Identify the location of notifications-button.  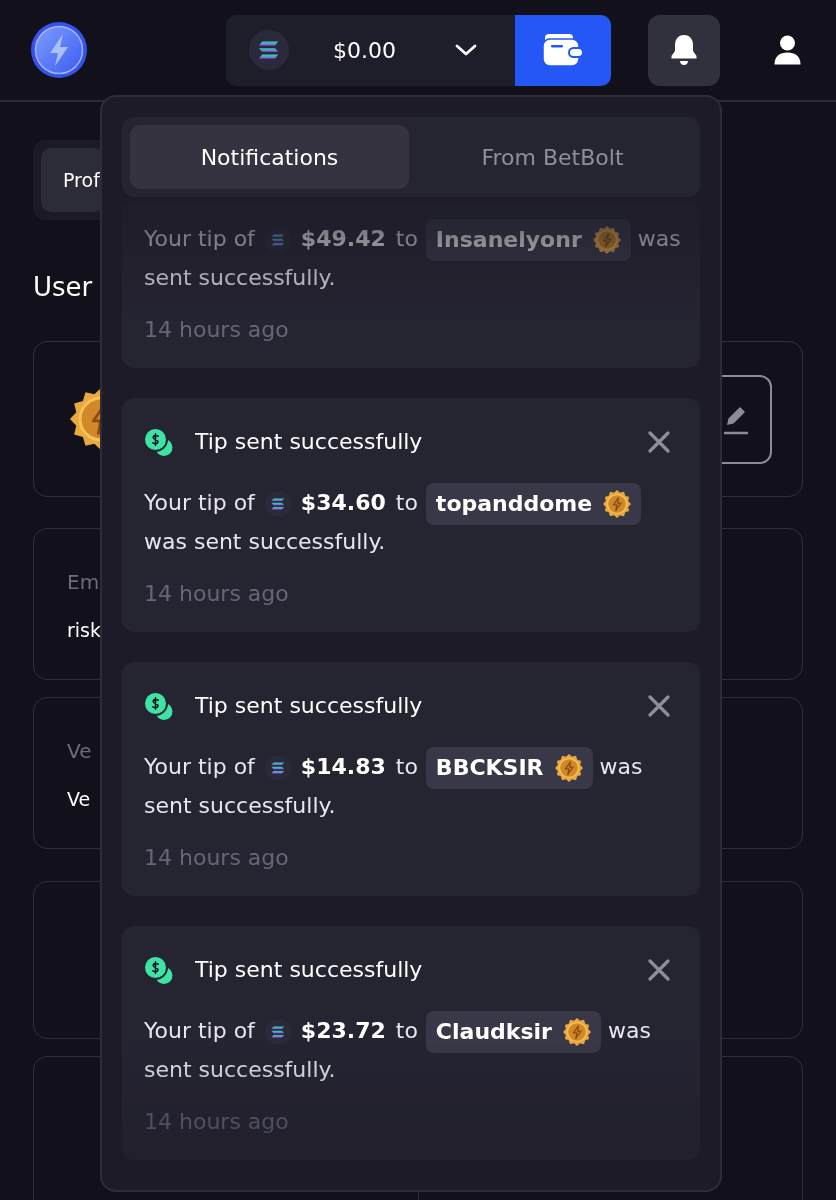
(684, 50).